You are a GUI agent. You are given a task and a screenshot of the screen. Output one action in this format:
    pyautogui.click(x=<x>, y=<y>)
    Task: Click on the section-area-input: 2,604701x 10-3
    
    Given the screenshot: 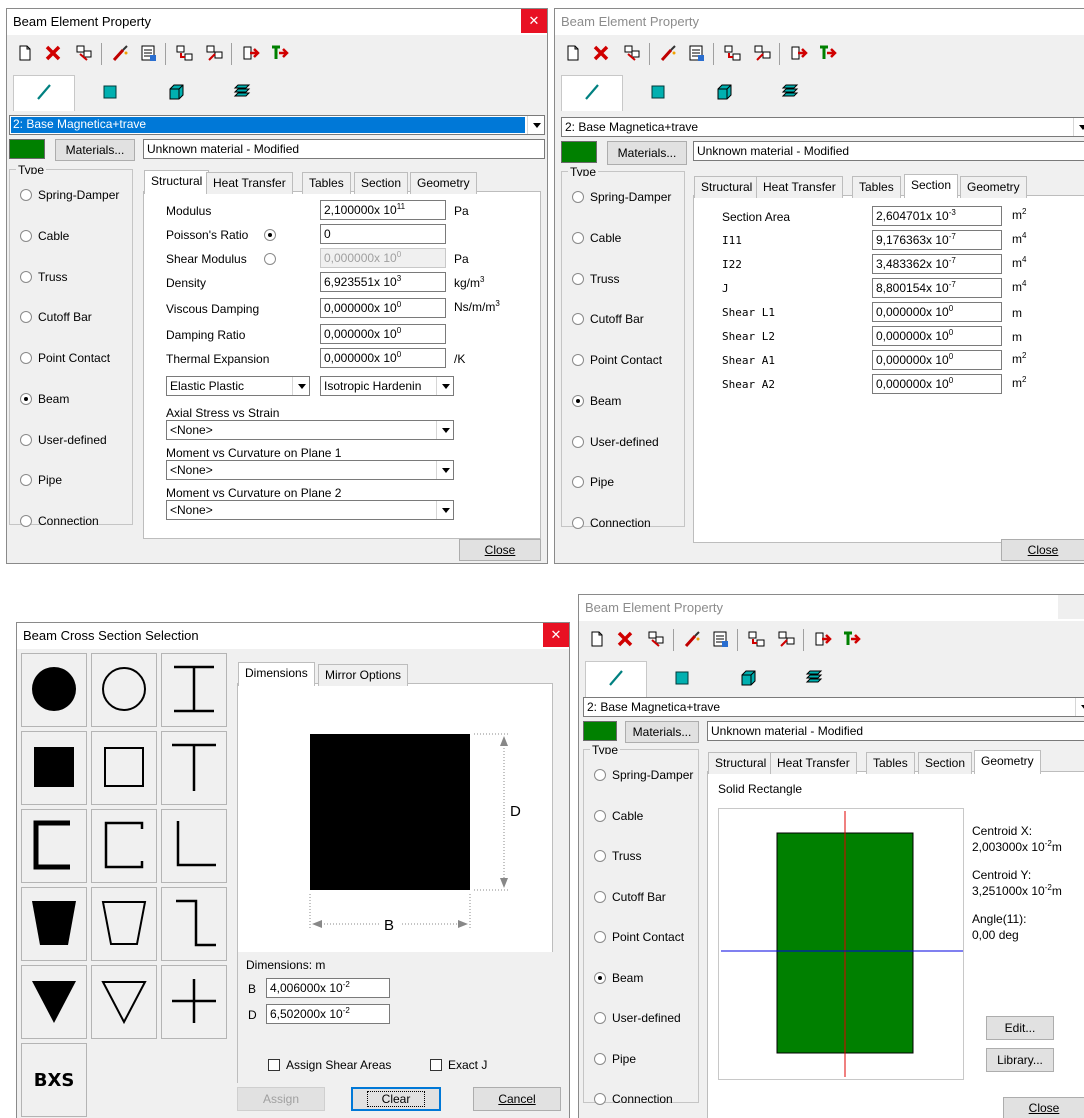 What is the action you would take?
    pyautogui.click(x=937, y=216)
    